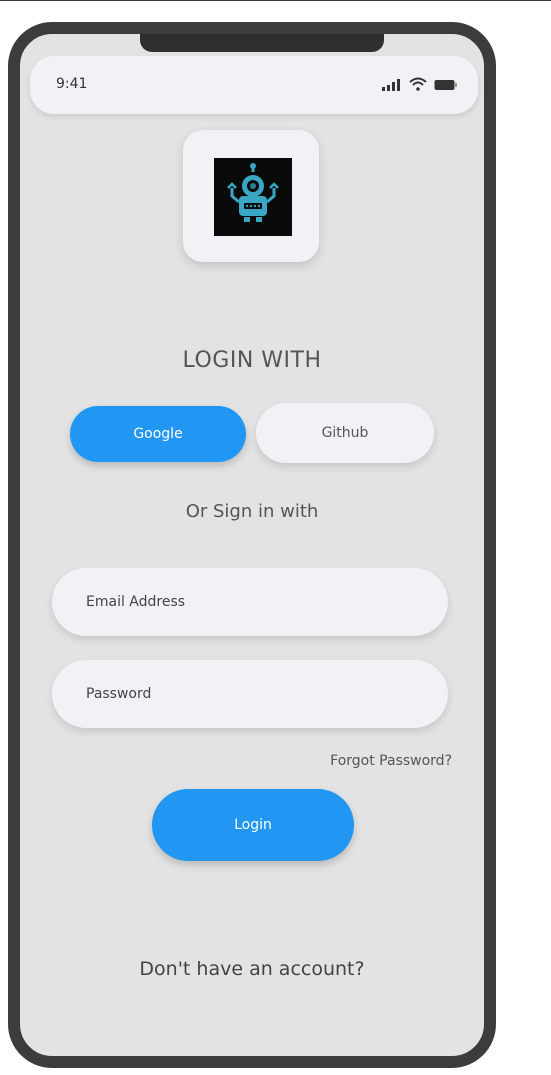 This screenshot has width=551, height=1075. I want to click on app-logo-card, so click(251, 196).